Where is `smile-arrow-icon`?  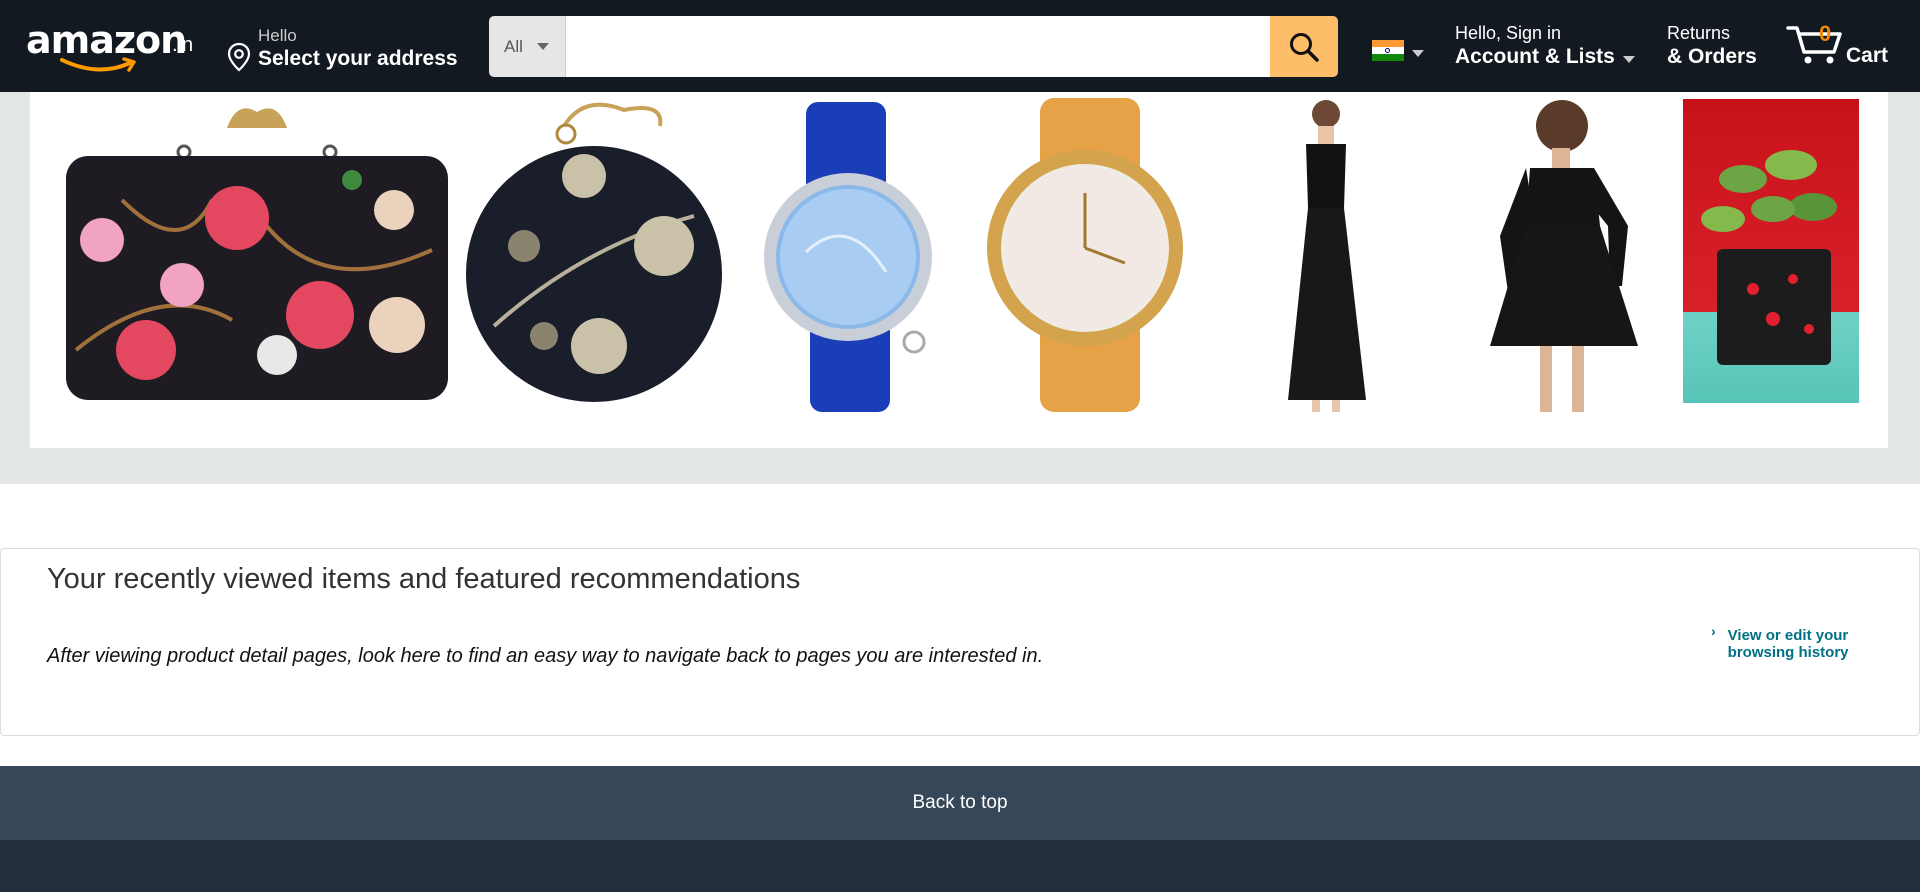
smile-arrow-icon is located at coordinates (98, 64).